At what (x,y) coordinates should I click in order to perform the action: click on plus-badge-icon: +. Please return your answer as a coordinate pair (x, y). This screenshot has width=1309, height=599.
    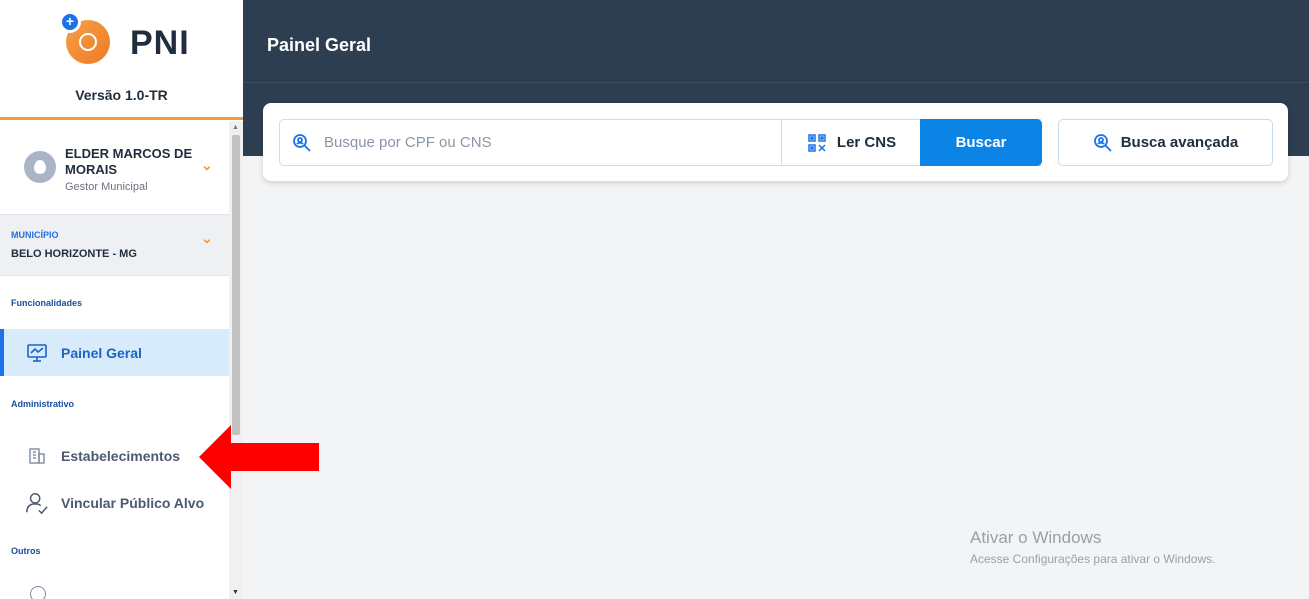
    Looking at the image, I should click on (70, 22).